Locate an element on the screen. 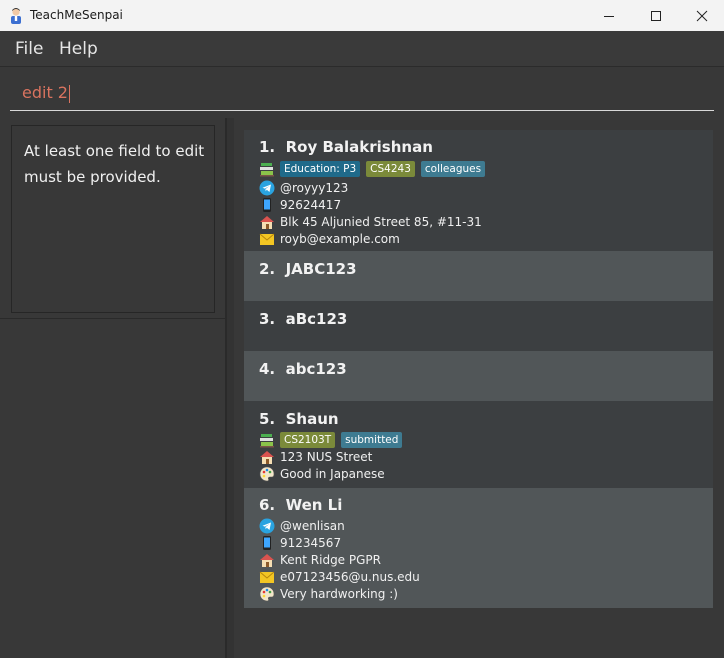 This screenshot has height=658, width=724. app-logo-icon is located at coordinates (16, 16).